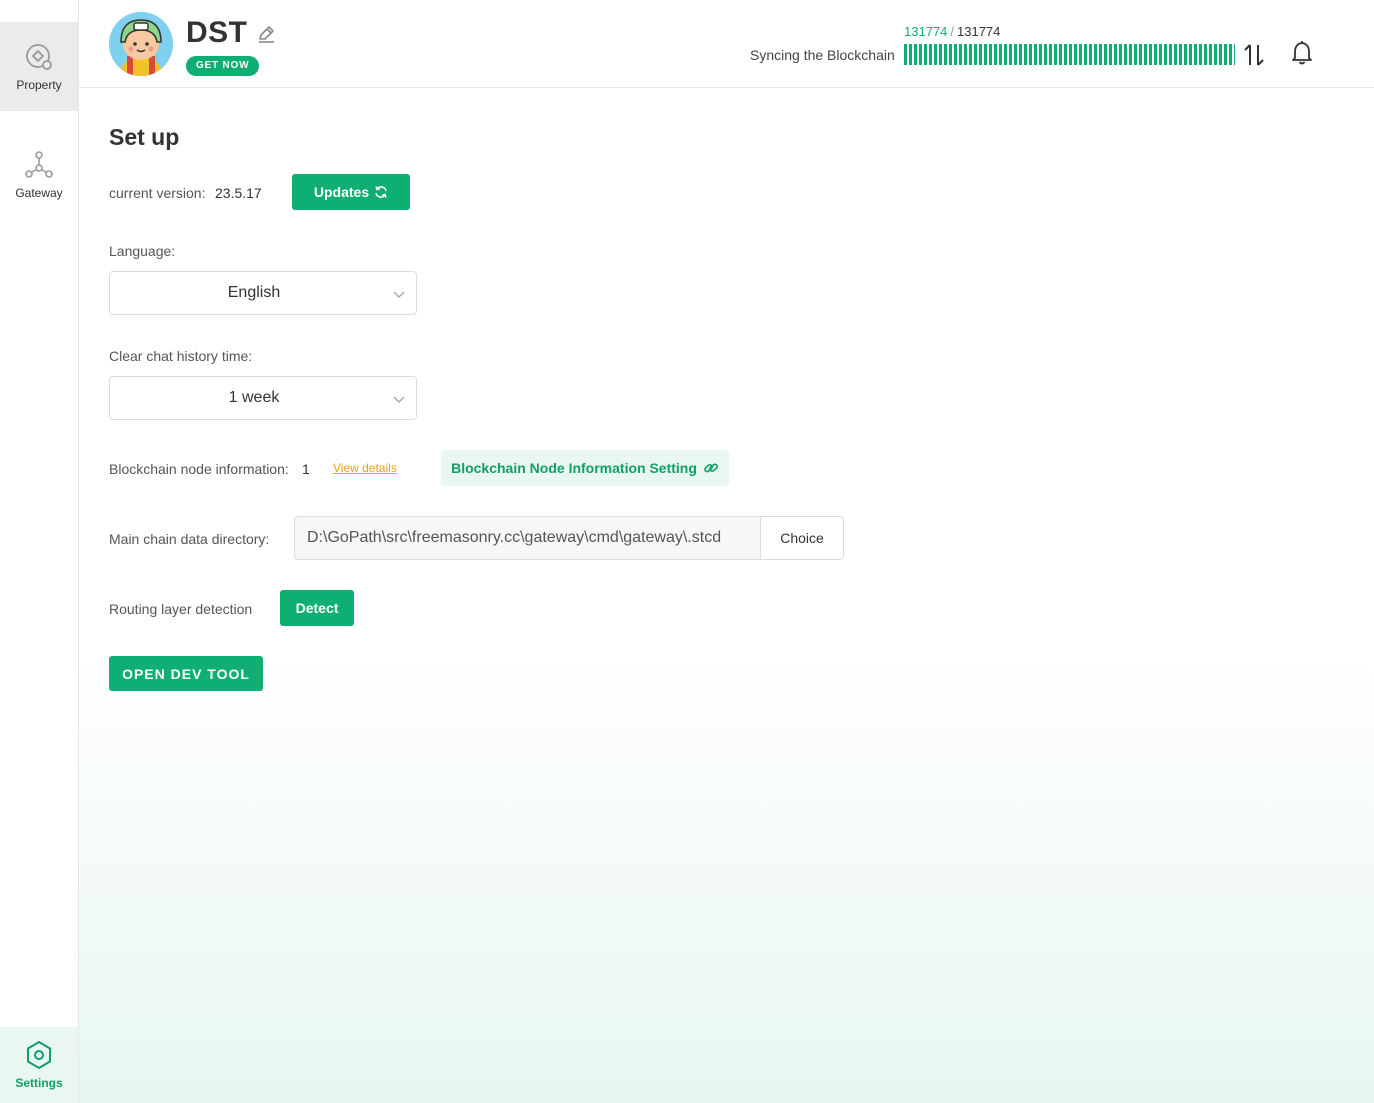 The image size is (1374, 1103). Describe the element at coordinates (144, 137) in the screenshot. I see `page-title: Set up` at that location.